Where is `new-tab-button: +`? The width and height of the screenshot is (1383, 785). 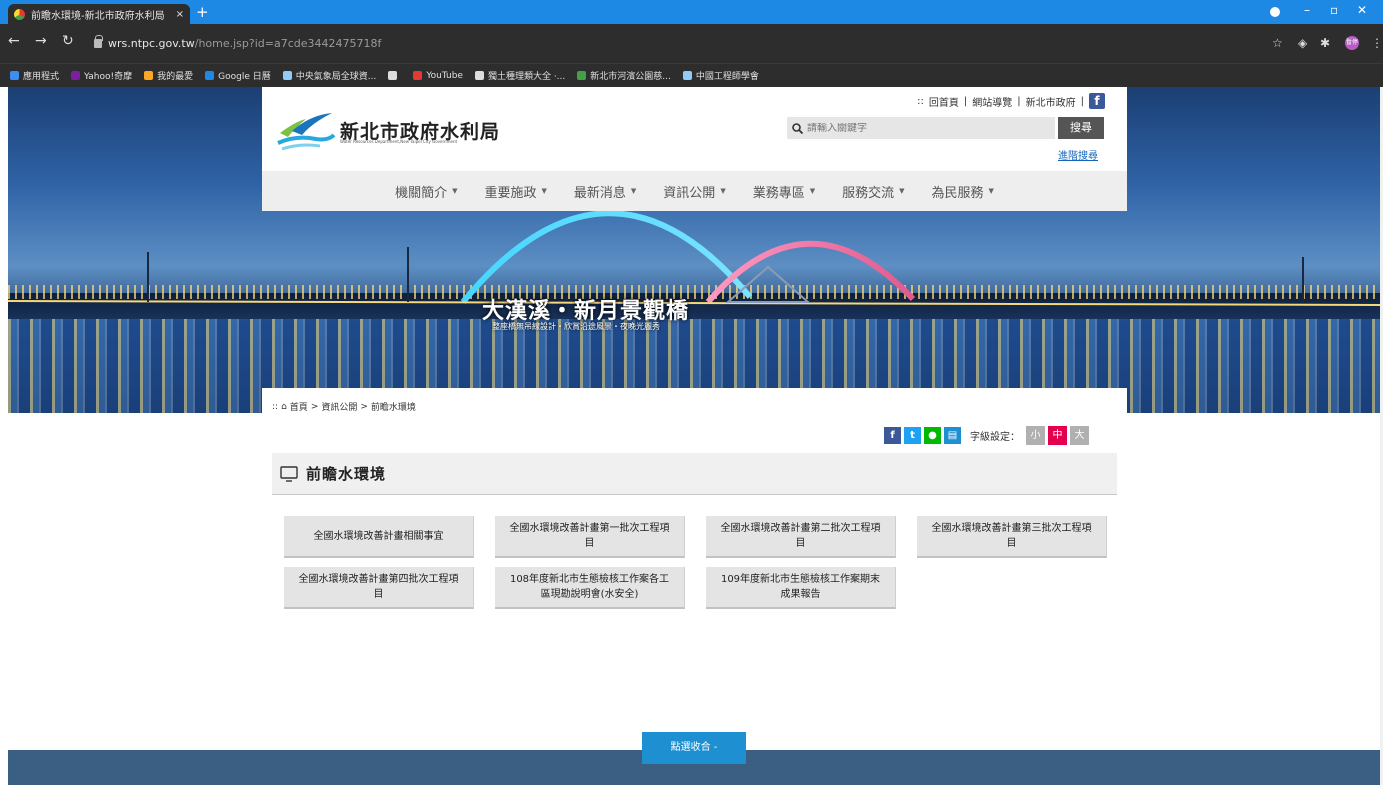 new-tab-button: + is located at coordinates (202, 12).